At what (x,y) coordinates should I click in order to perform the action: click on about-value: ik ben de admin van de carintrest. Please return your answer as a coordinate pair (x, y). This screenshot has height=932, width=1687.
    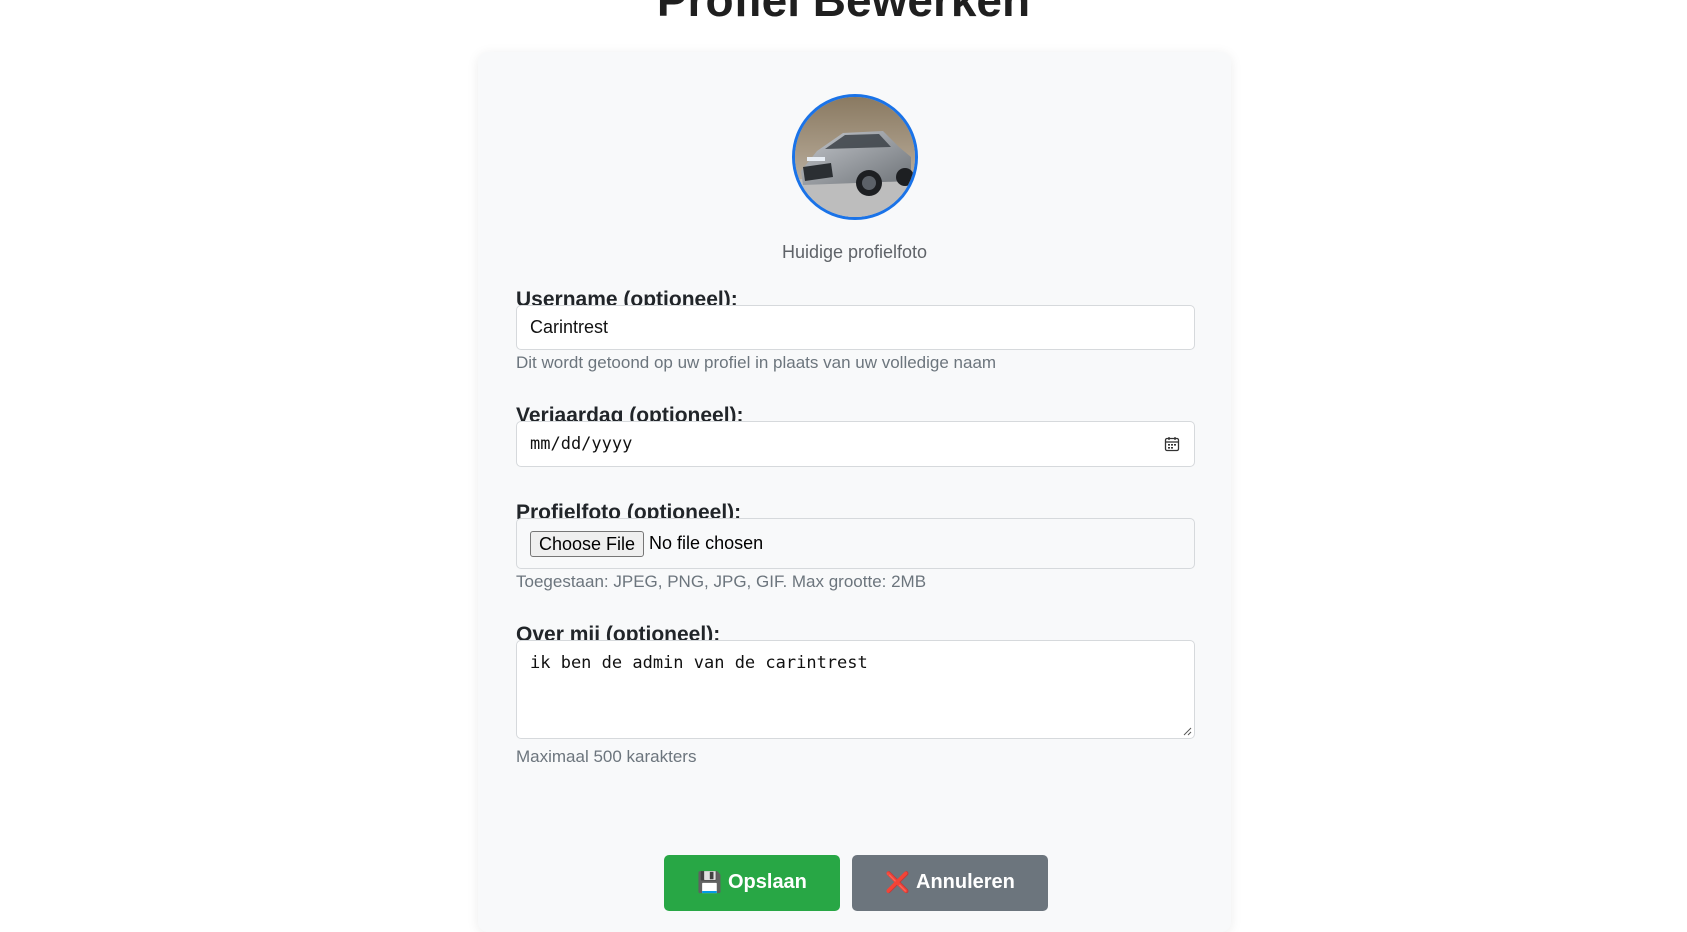
    Looking at the image, I should click on (699, 663).